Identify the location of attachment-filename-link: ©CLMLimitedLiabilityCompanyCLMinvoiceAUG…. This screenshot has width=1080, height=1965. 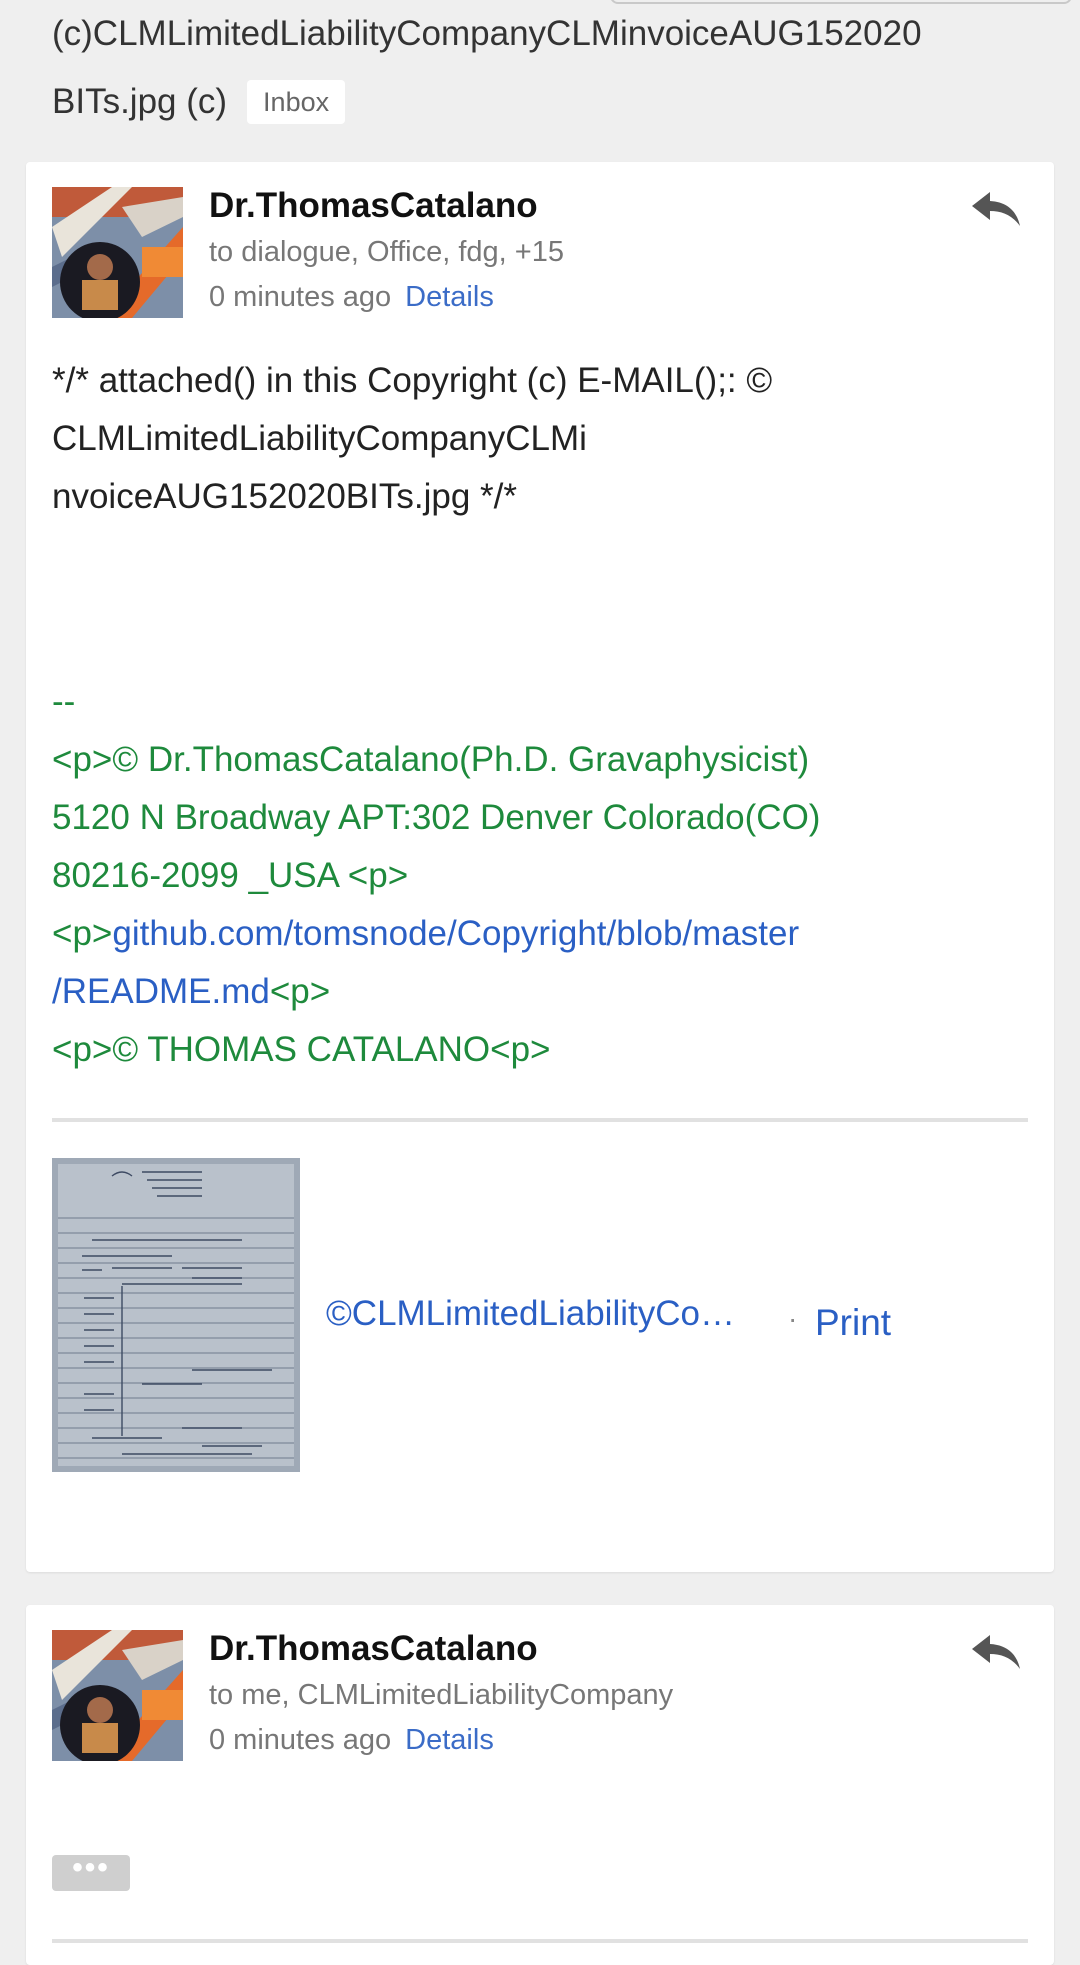
(536, 1314).